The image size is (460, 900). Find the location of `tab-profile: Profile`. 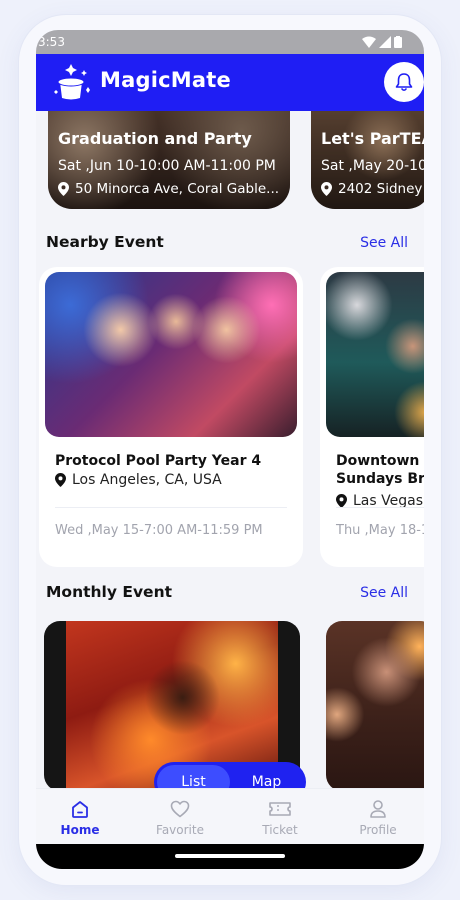

tab-profile: Profile is located at coordinates (378, 817).